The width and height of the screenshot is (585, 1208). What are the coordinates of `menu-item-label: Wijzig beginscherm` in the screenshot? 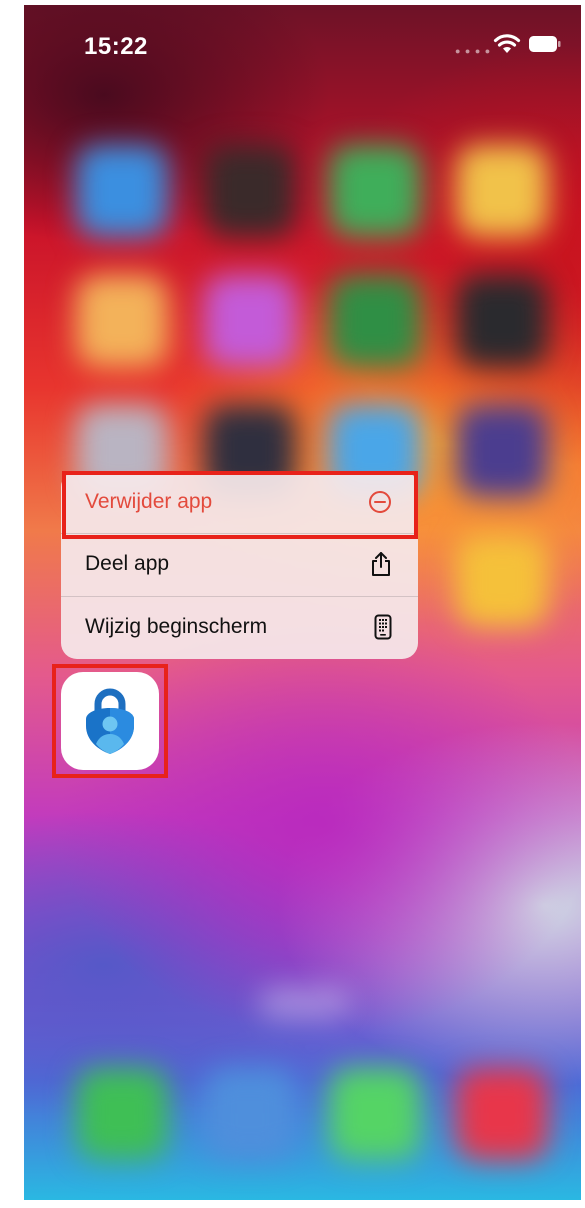 It's located at (176, 626).